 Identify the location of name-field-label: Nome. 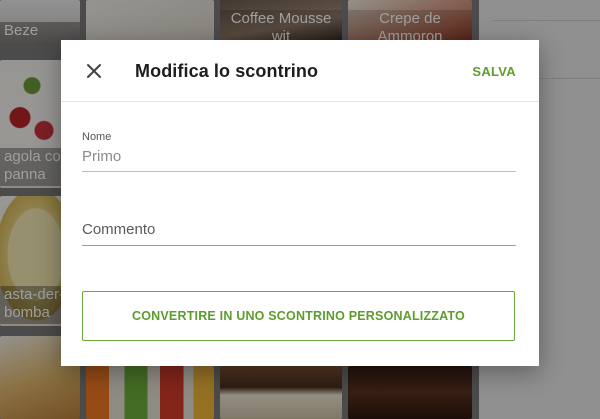
(97, 137).